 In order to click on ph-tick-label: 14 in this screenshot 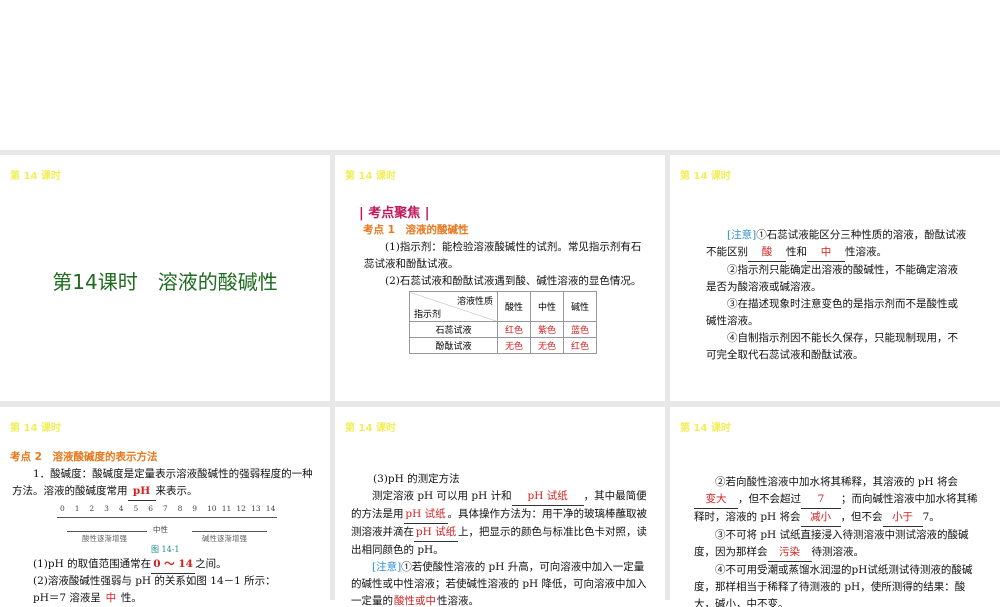, I will do `click(270, 508)`.